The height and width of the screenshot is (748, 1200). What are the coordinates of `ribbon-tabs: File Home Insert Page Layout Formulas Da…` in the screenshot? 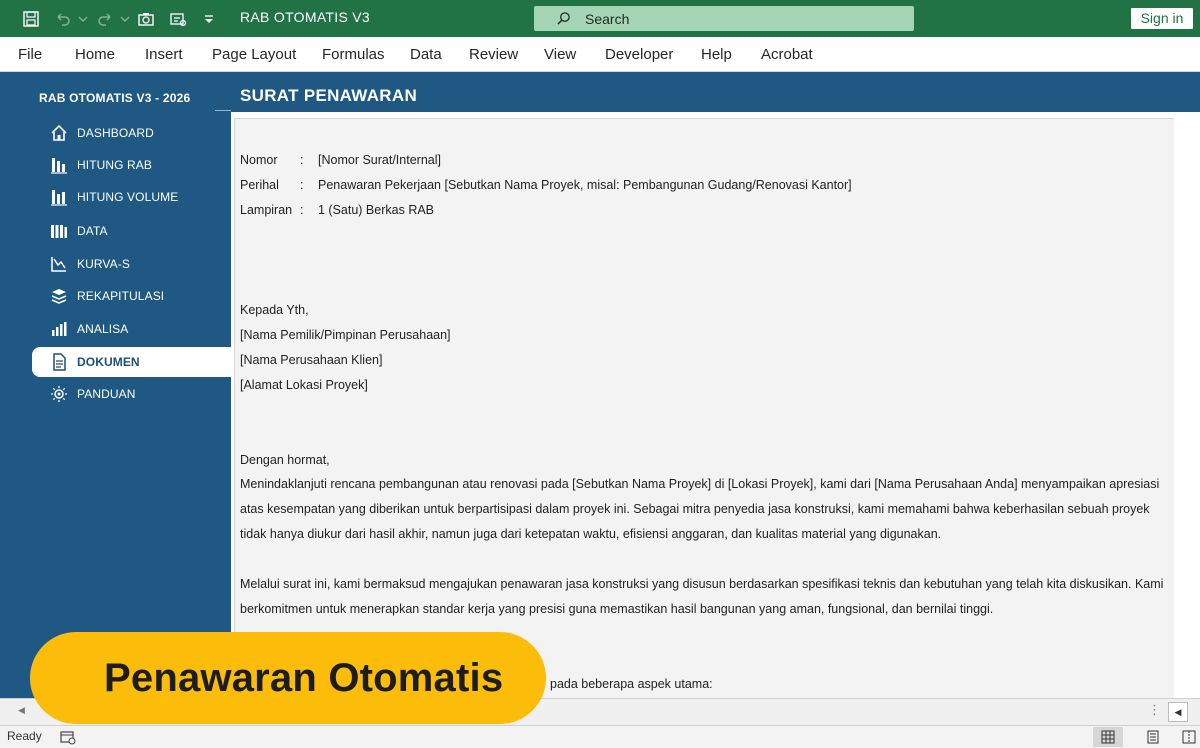 It's located at (600, 54).